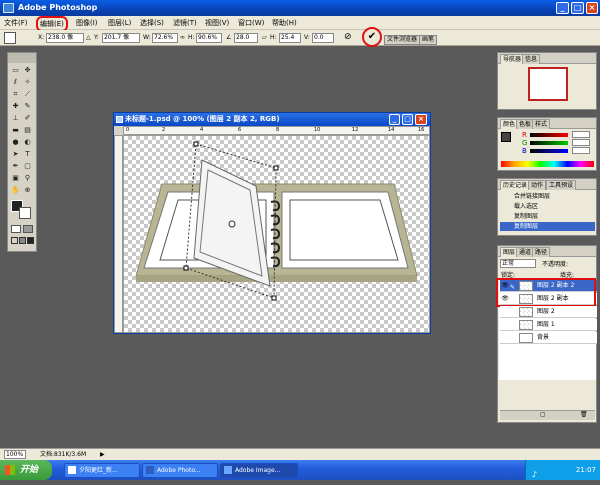  Describe the element at coordinates (323, 38) in the screenshot. I see `vskew-field: 0.0` at that location.